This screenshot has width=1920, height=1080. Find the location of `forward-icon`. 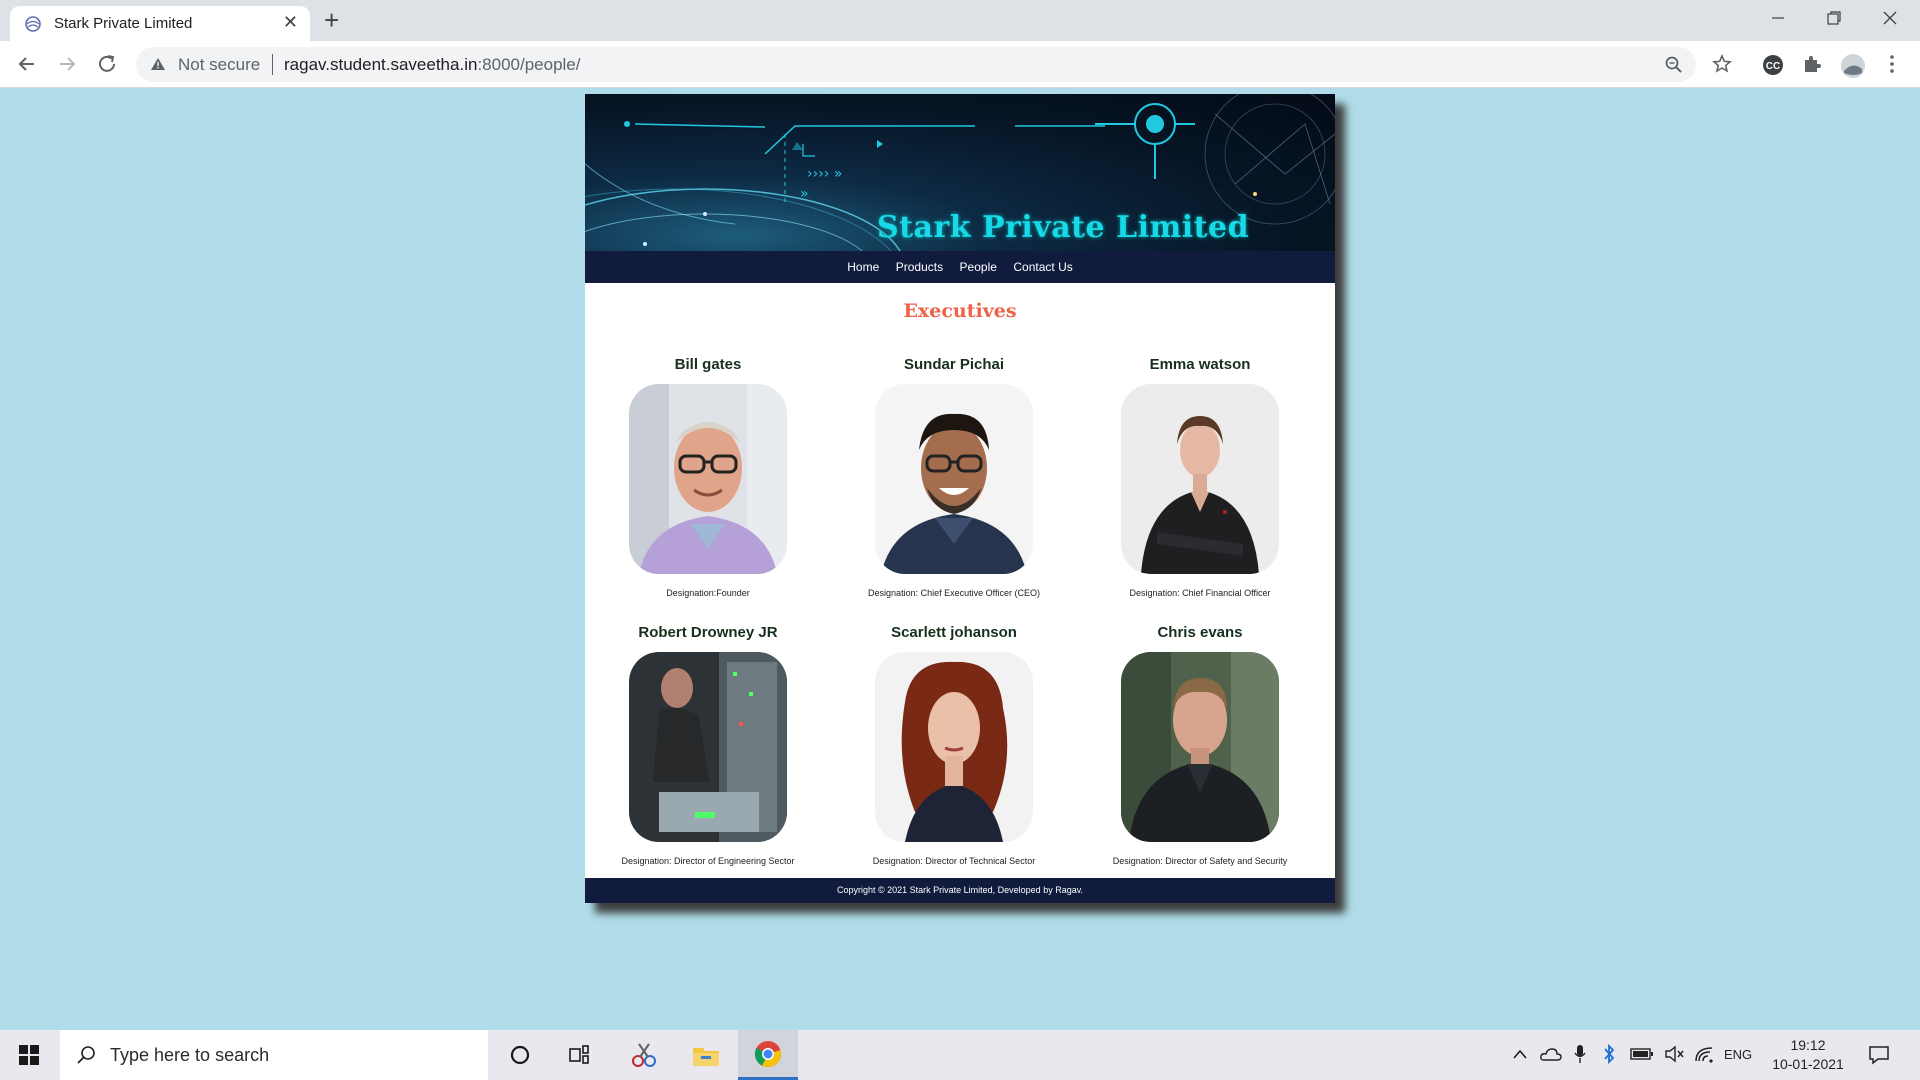

forward-icon is located at coordinates (67, 64).